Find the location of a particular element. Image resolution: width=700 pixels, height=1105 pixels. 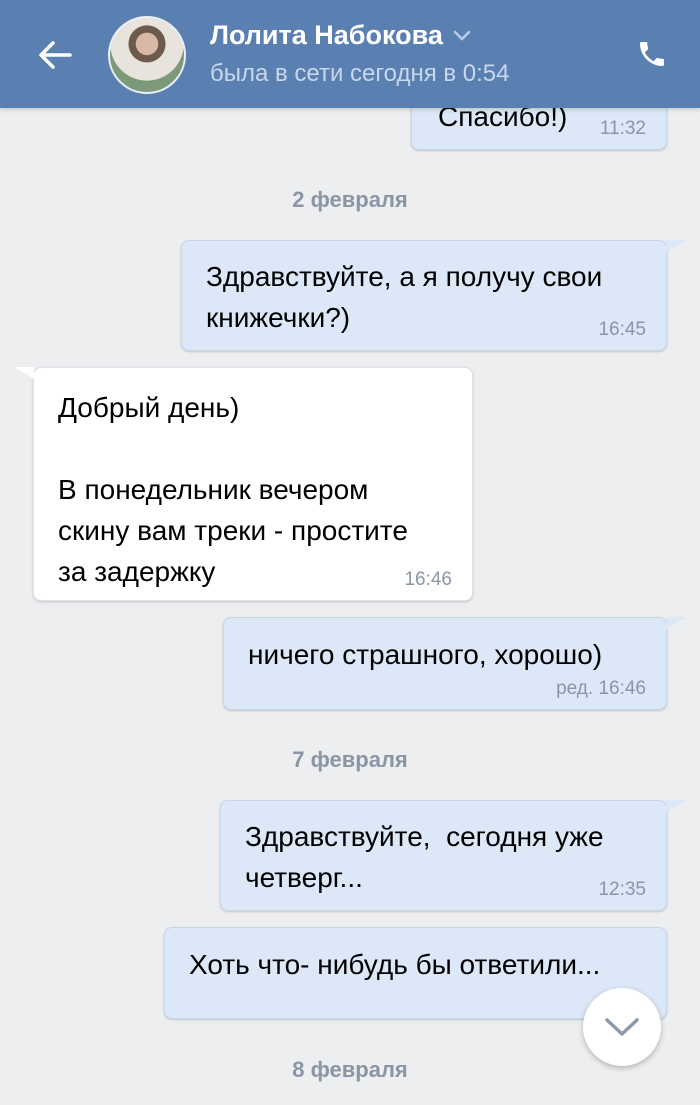

scroll-to-bottom-button is located at coordinates (622, 1027).